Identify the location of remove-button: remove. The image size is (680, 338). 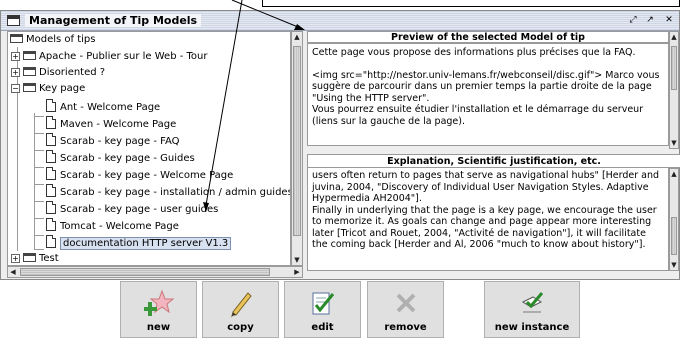
(405, 309).